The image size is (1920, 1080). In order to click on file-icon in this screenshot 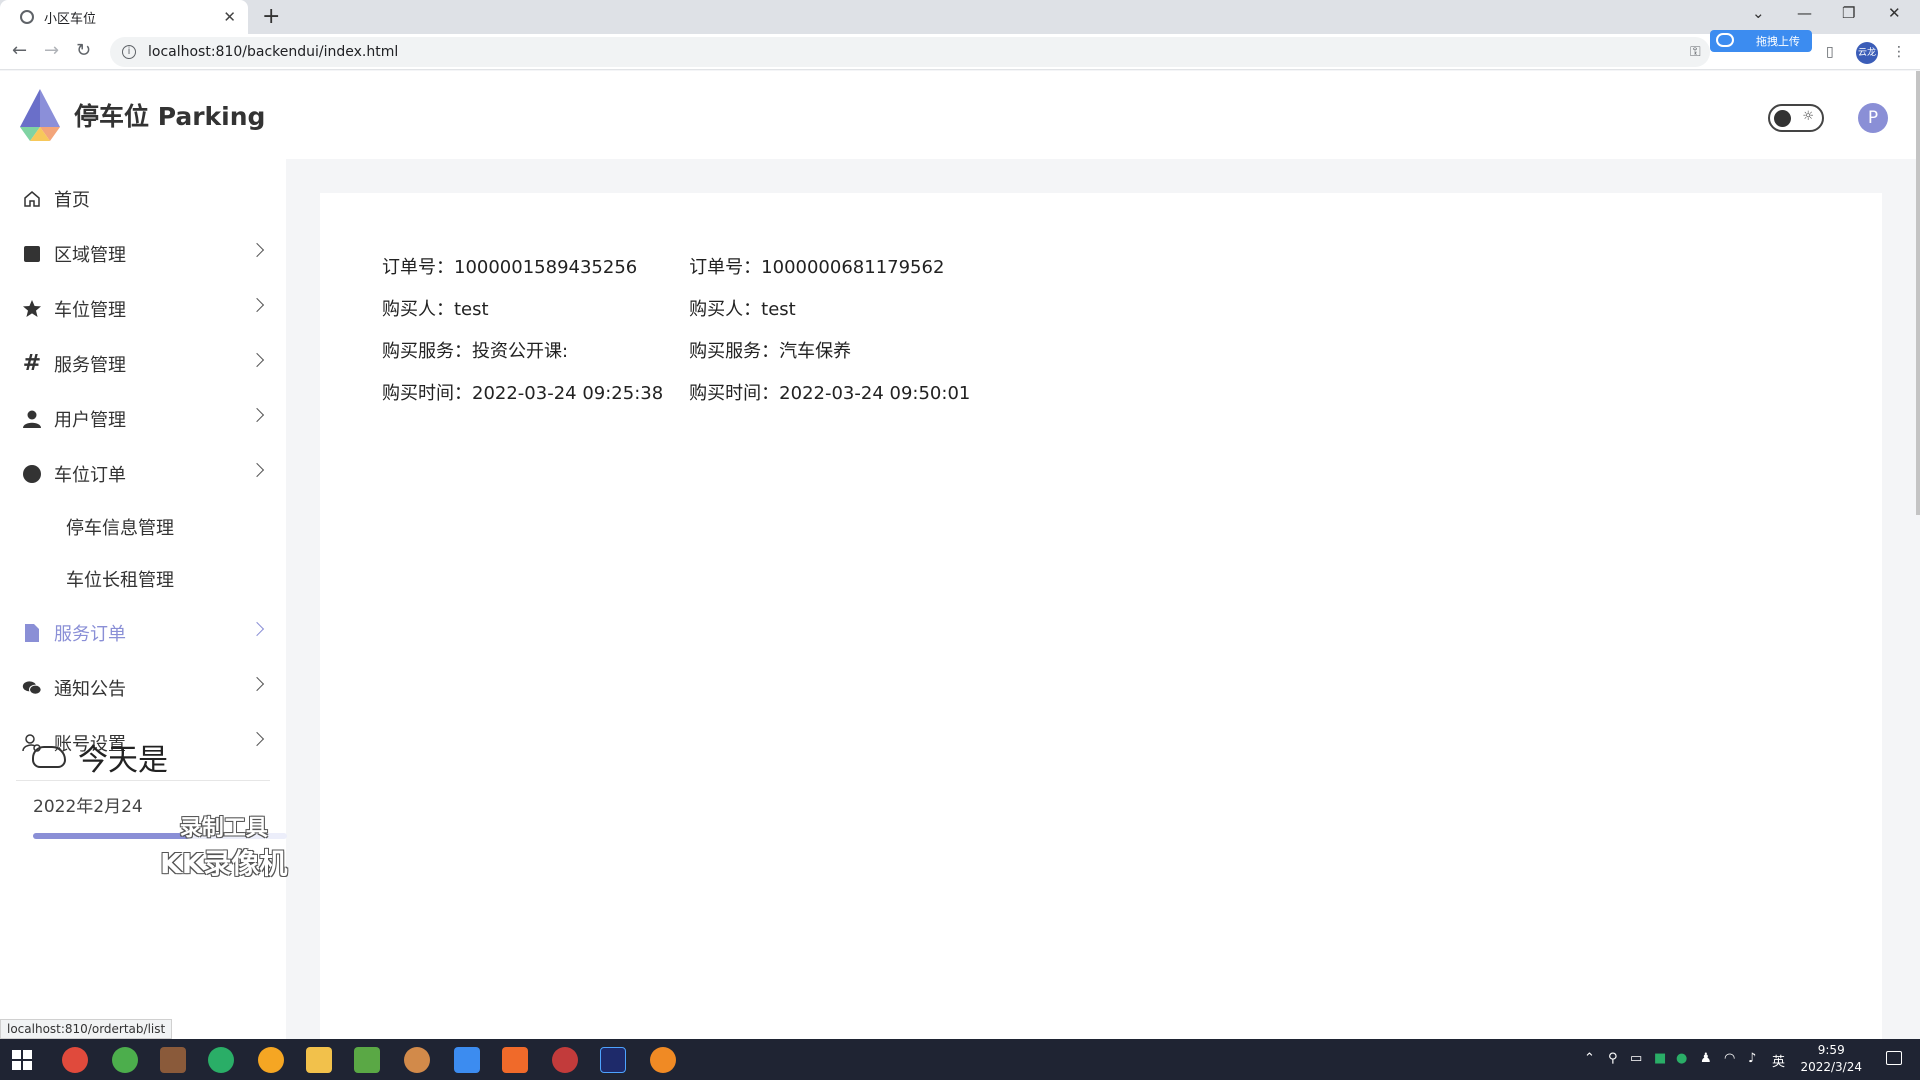, I will do `click(32, 633)`.